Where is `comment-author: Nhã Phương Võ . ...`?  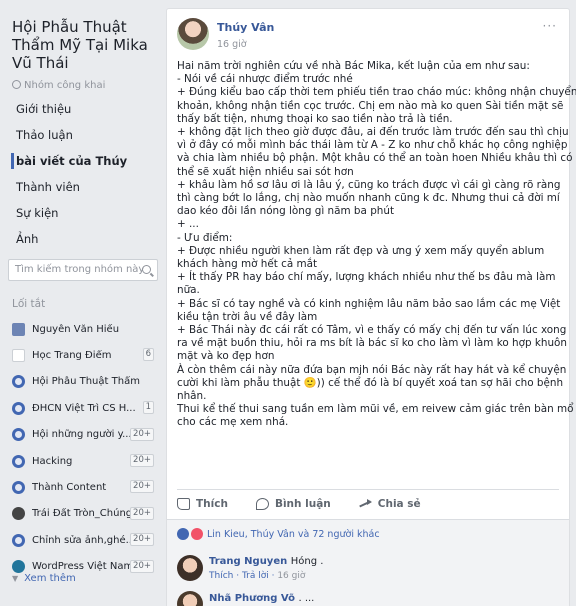
comment-author: Nhã Phương Võ . ... is located at coordinates (261, 598).